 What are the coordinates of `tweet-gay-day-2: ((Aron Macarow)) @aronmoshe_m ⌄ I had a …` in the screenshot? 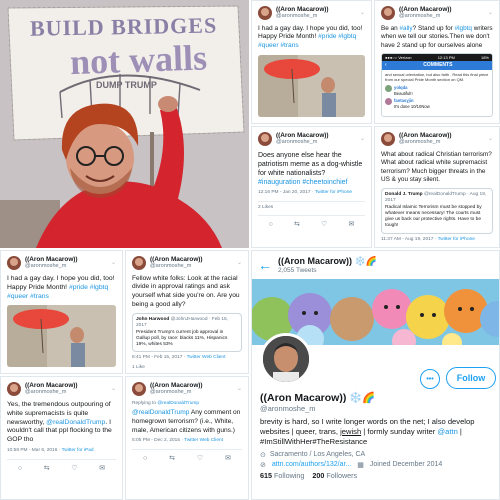 It's located at (61, 312).